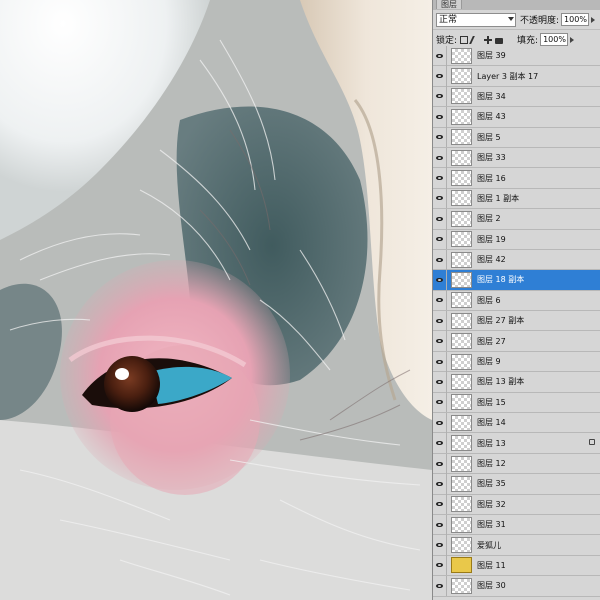 The image size is (600, 600). I want to click on opacity-label: 不透明度:, so click(540, 21).